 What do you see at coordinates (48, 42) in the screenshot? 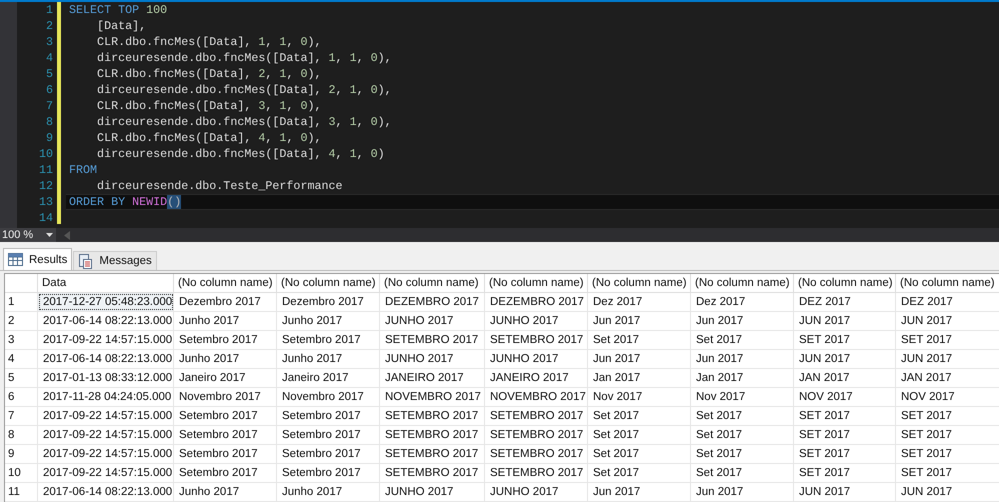
I see `line-number: 3` at bounding box center [48, 42].